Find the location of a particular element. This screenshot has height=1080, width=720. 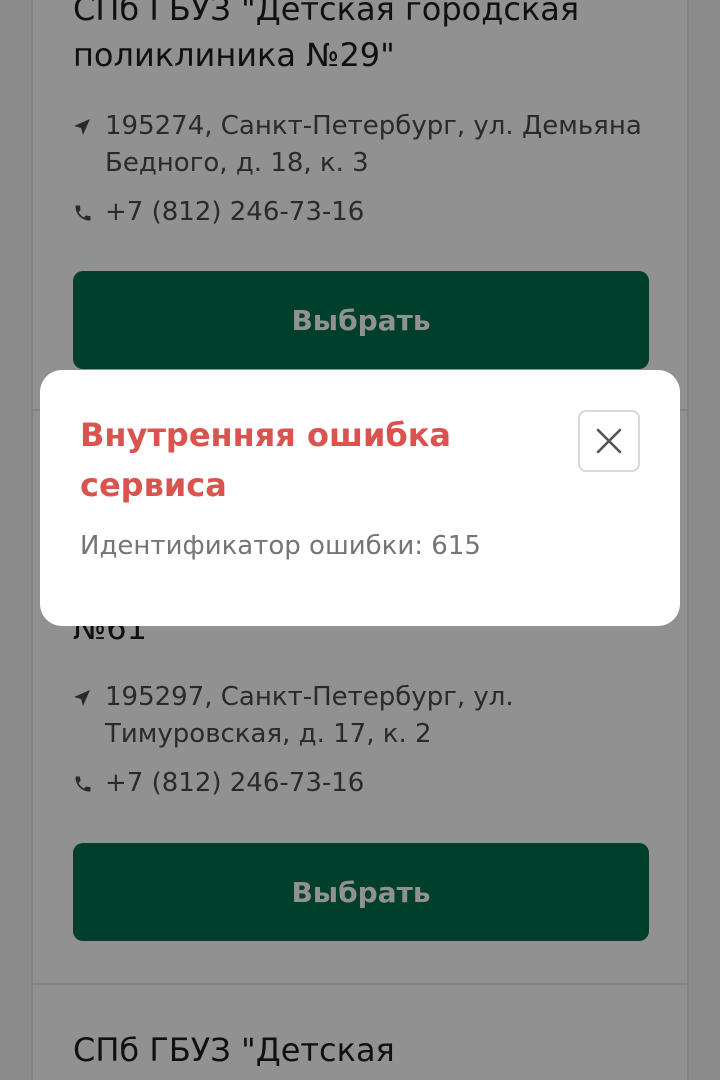

close-icon is located at coordinates (609, 441).